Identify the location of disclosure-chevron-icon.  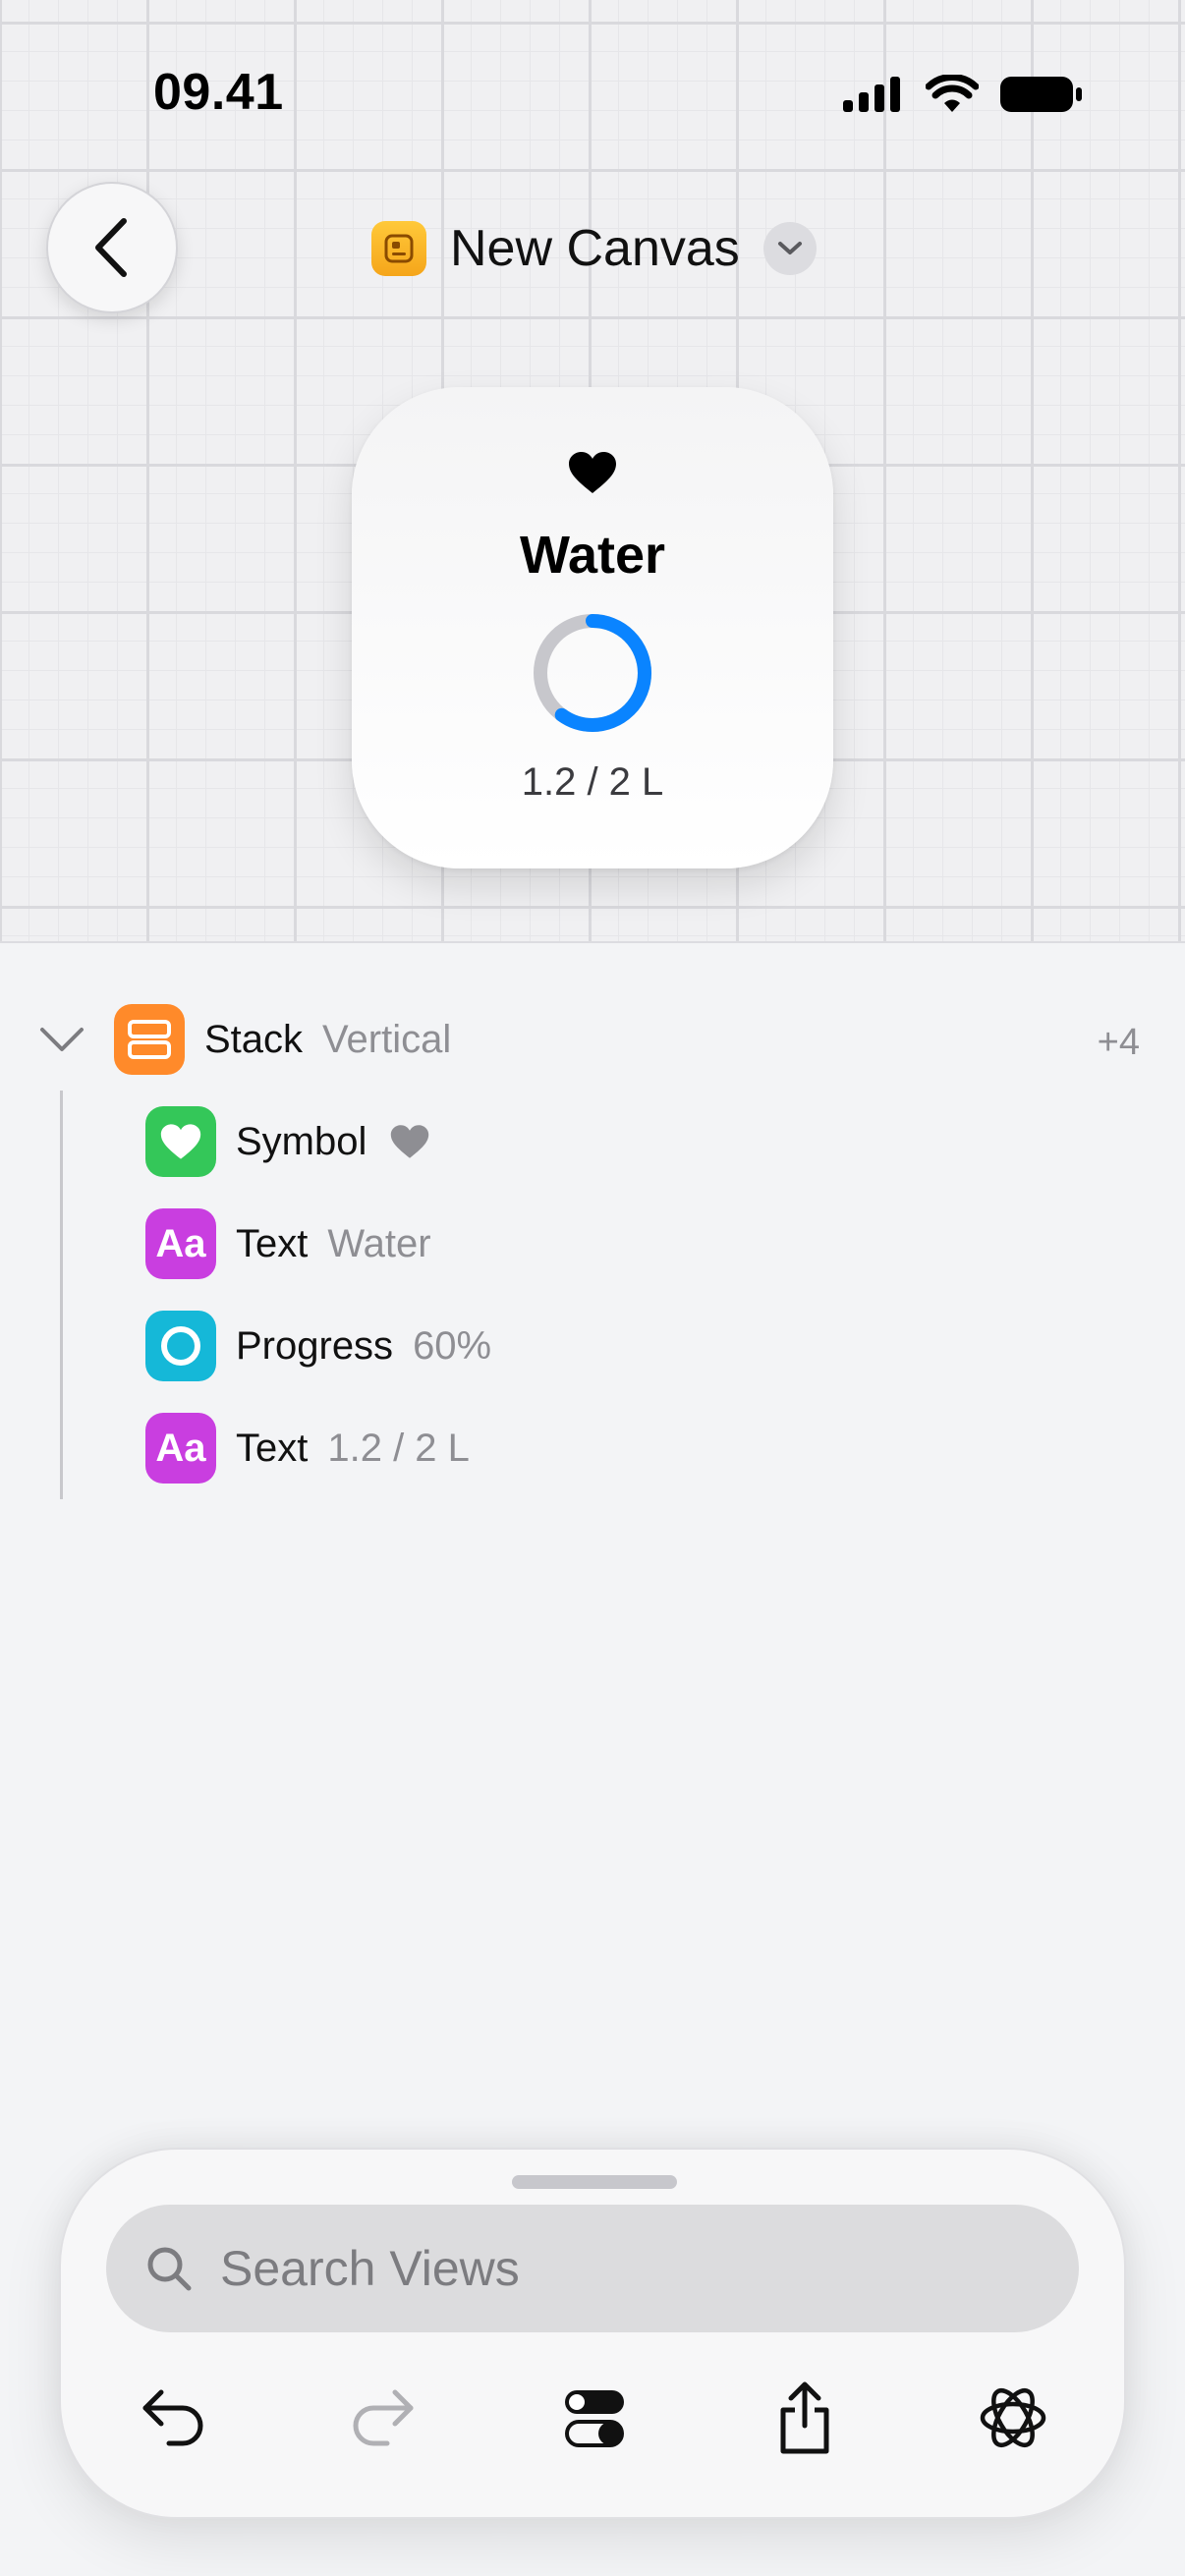
(62, 1039).